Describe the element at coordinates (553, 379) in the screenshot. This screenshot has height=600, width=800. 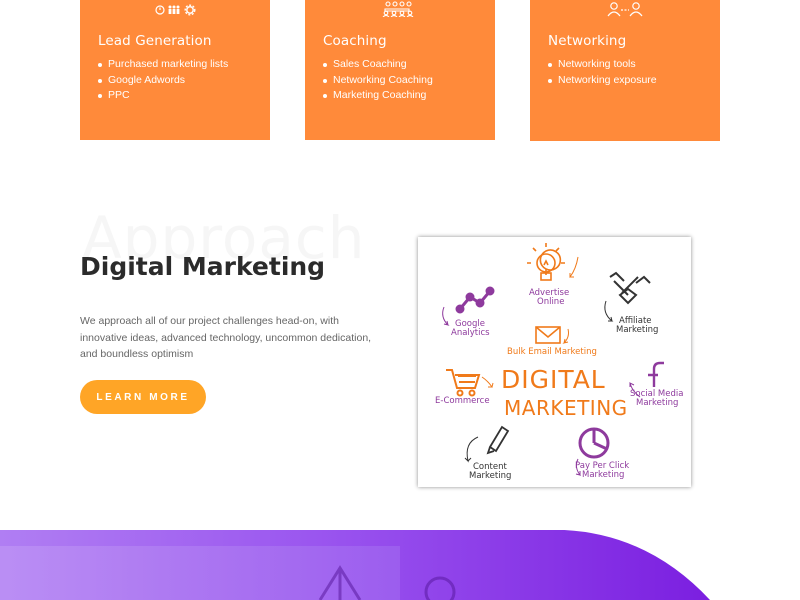
I see `dm-headline-digital: DIGITAL` at that location.